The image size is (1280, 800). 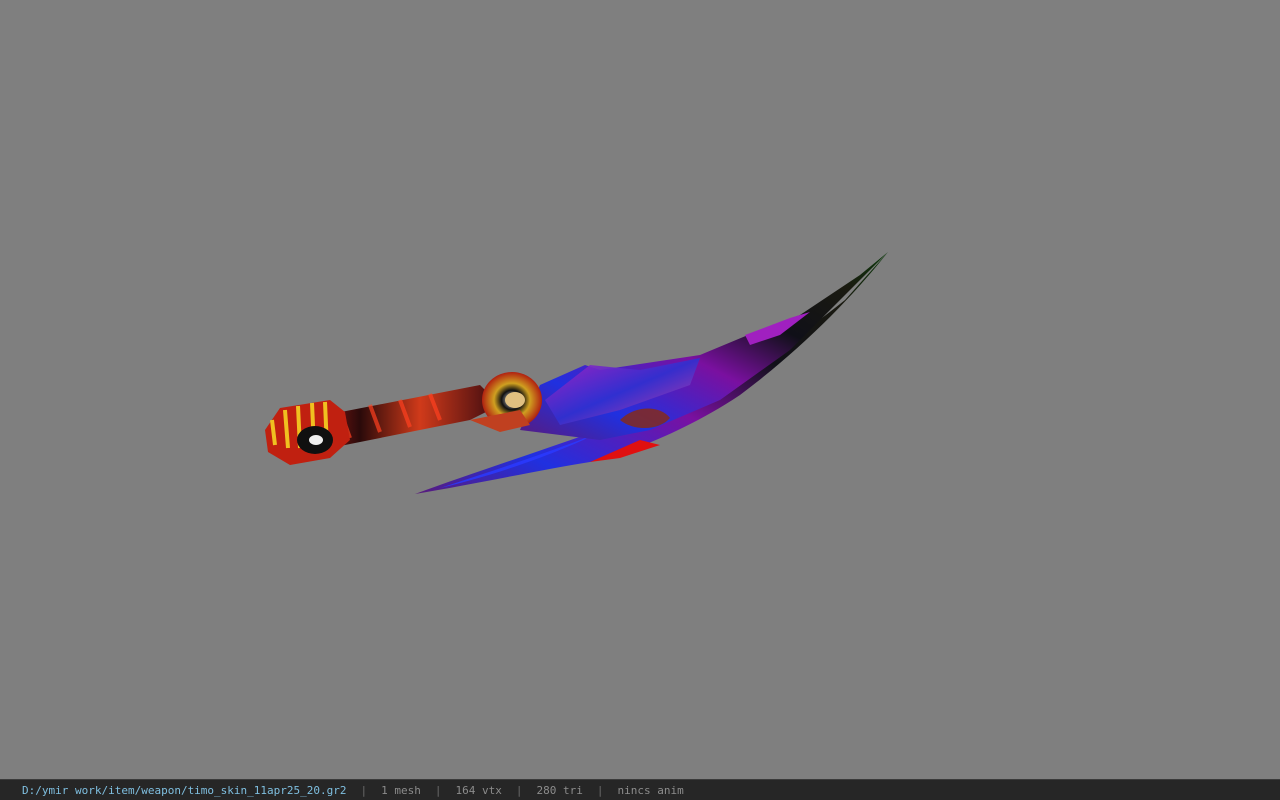 I want to click on guard-joint-center, so click(x=515, y=400).